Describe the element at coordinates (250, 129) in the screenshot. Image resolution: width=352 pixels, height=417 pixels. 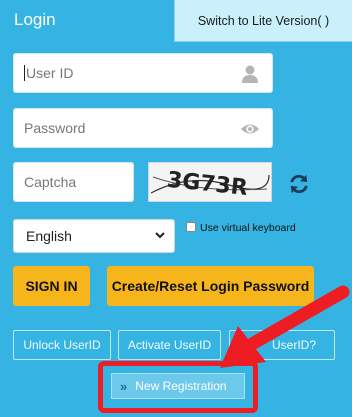
I see `eye-icon` at that location.